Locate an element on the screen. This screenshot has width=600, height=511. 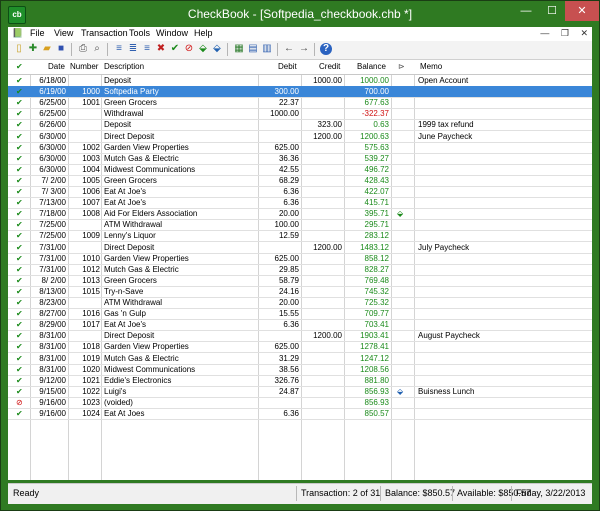
new-file-icon: ▯ is located at coordinates (19, 49).